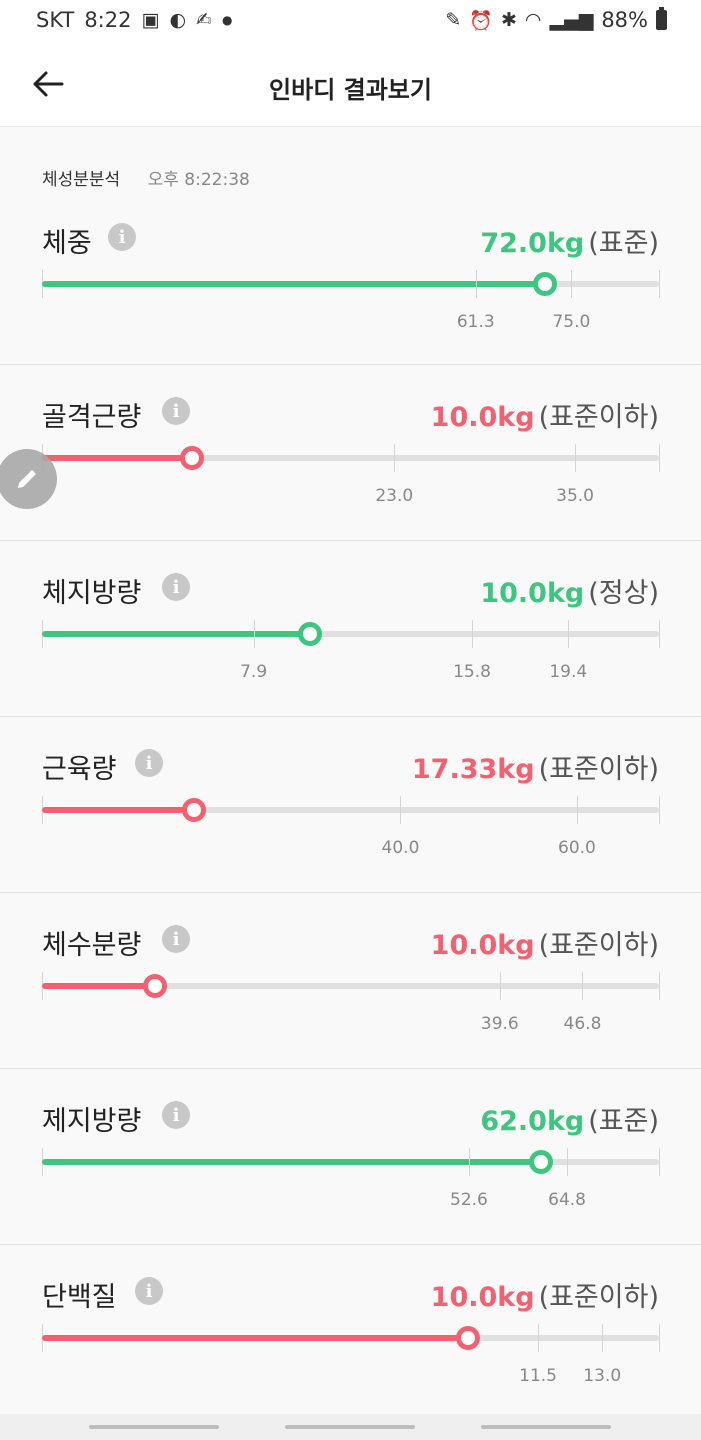 The width and height of the screenshot is (701, 1440). Describe the element at coordinates (569, 590) in the screenshot. I see `metric-value: 10.0kg (정상)` at that location.